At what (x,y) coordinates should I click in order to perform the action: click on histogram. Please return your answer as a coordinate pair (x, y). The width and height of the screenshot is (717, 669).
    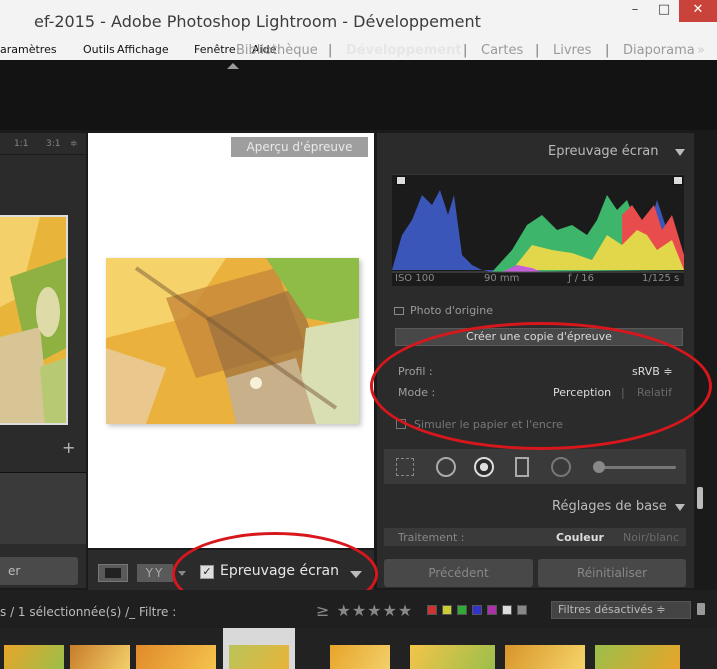
    Looking at the image, I should click on (538, 230).